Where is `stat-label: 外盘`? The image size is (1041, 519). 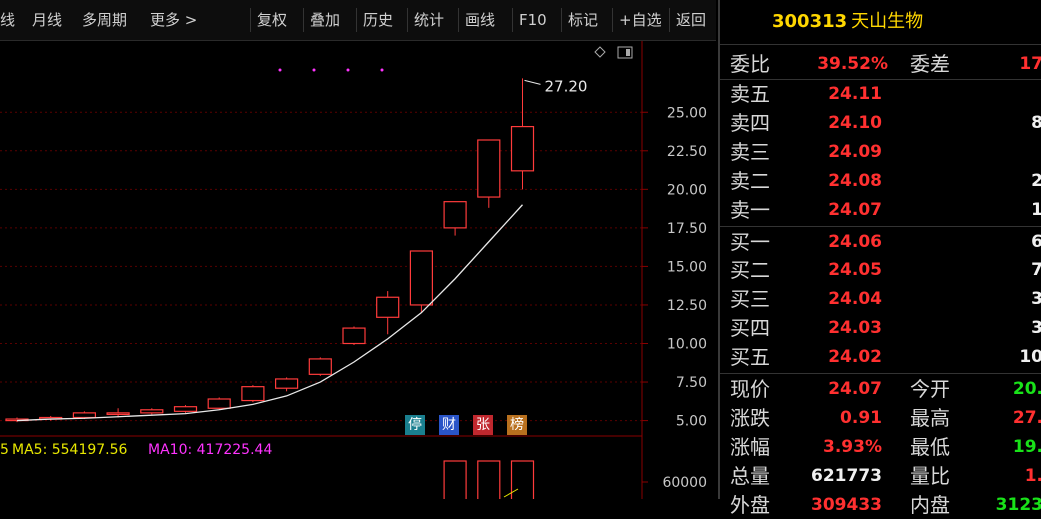
stat-label: 外盘 is located at coordinates (750, 504).